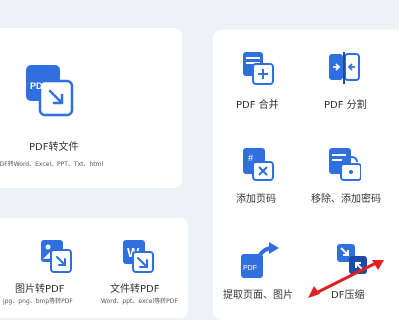  What do you see at coordinates (38, 301) in the screenshot?
I see `image-to-pdf-subtitle: jpg、png、bmp等转PDF` at bounding box center [38, 301].